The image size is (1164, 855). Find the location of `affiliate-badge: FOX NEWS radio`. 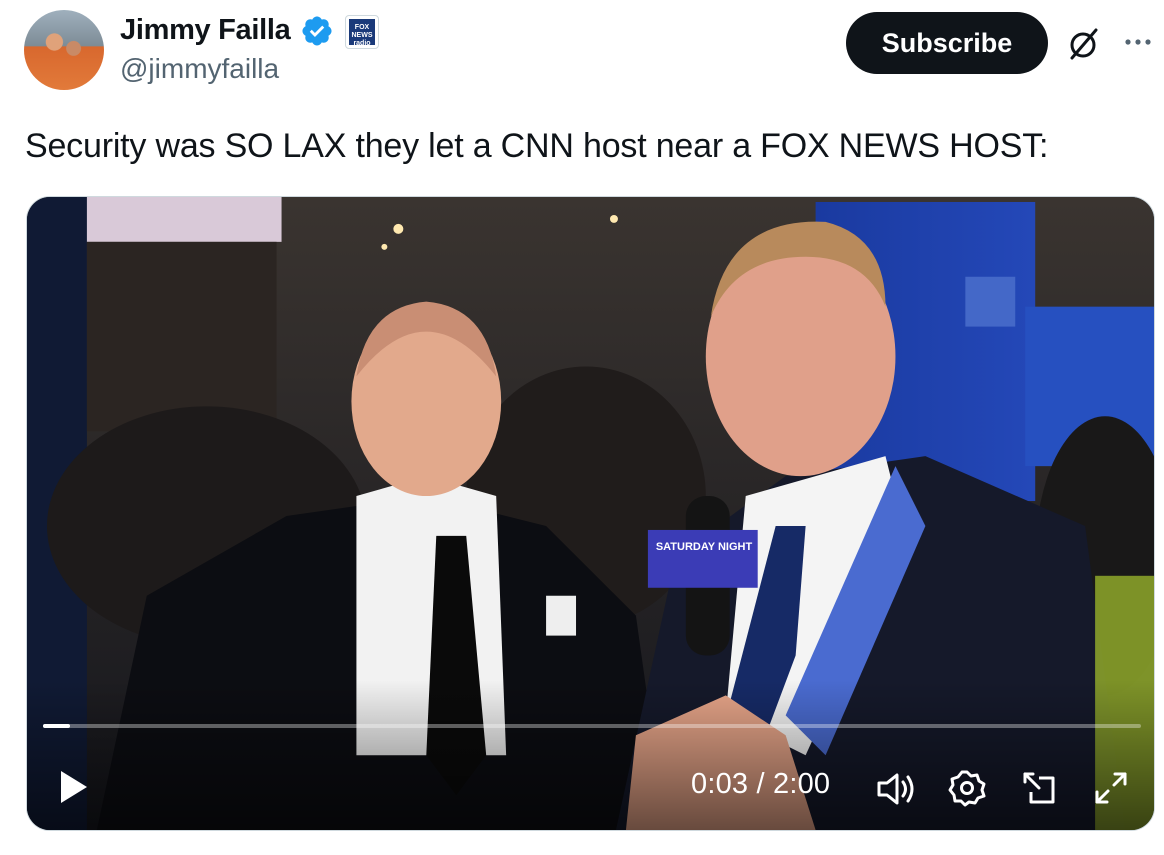

affiliate-badge: FOX NEWS radio is located at coordinates (362, 32).